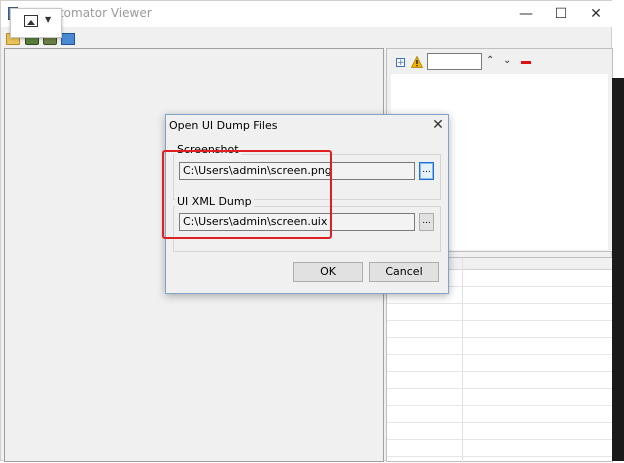 This screenshot has height=463, width=624. What do you see at coordinates (307, 40) in the screenshot?
I see `toolbar` at bounding box center [307, 40].